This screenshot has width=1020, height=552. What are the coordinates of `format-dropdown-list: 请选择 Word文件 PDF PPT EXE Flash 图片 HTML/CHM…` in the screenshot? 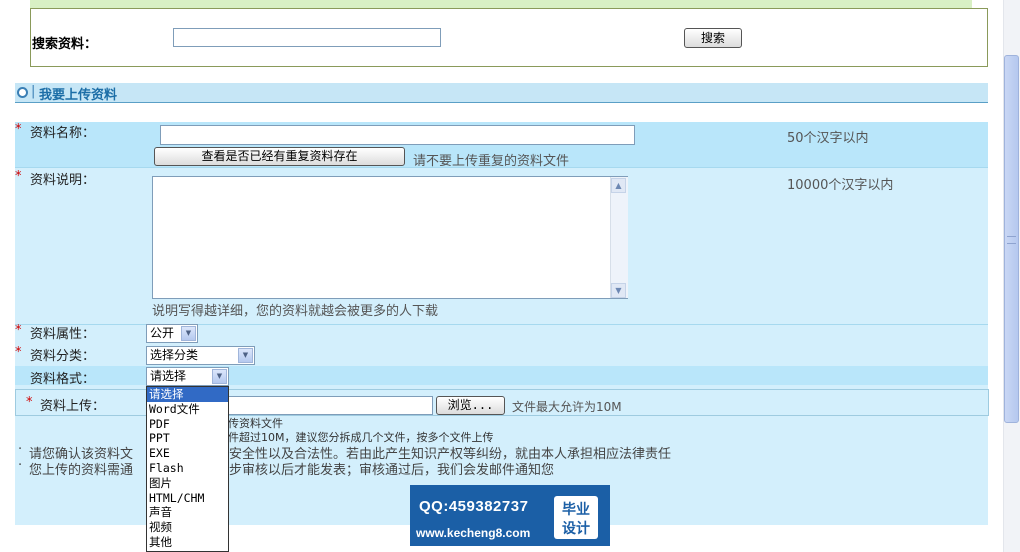 It's located at (187, 469).